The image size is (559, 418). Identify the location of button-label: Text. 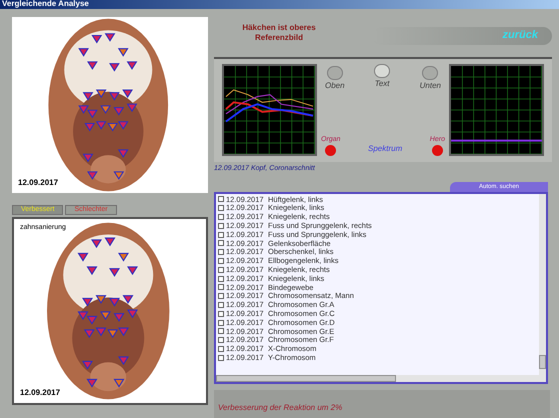
(382, 84).